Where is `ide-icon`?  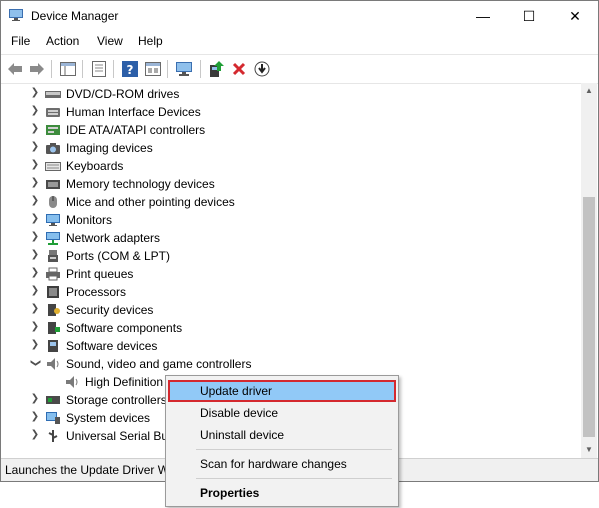 ide-icon is located at coordinates (53, 130).